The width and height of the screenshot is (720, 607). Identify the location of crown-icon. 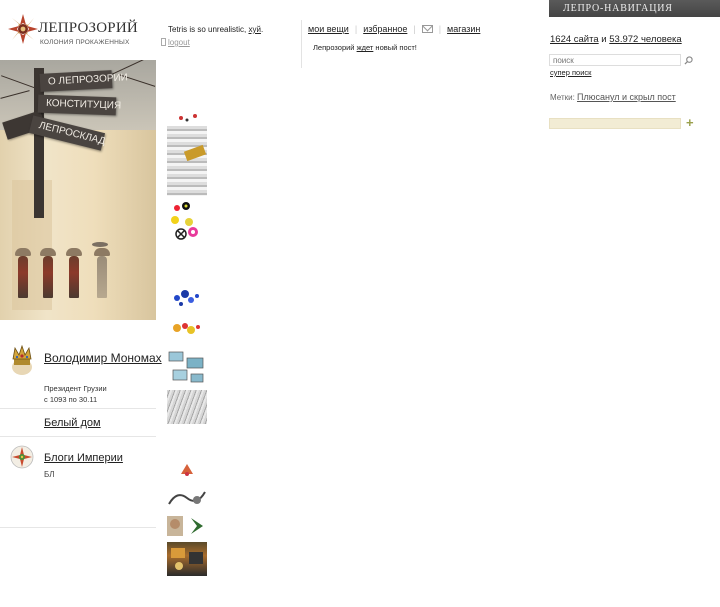
(22, 360).